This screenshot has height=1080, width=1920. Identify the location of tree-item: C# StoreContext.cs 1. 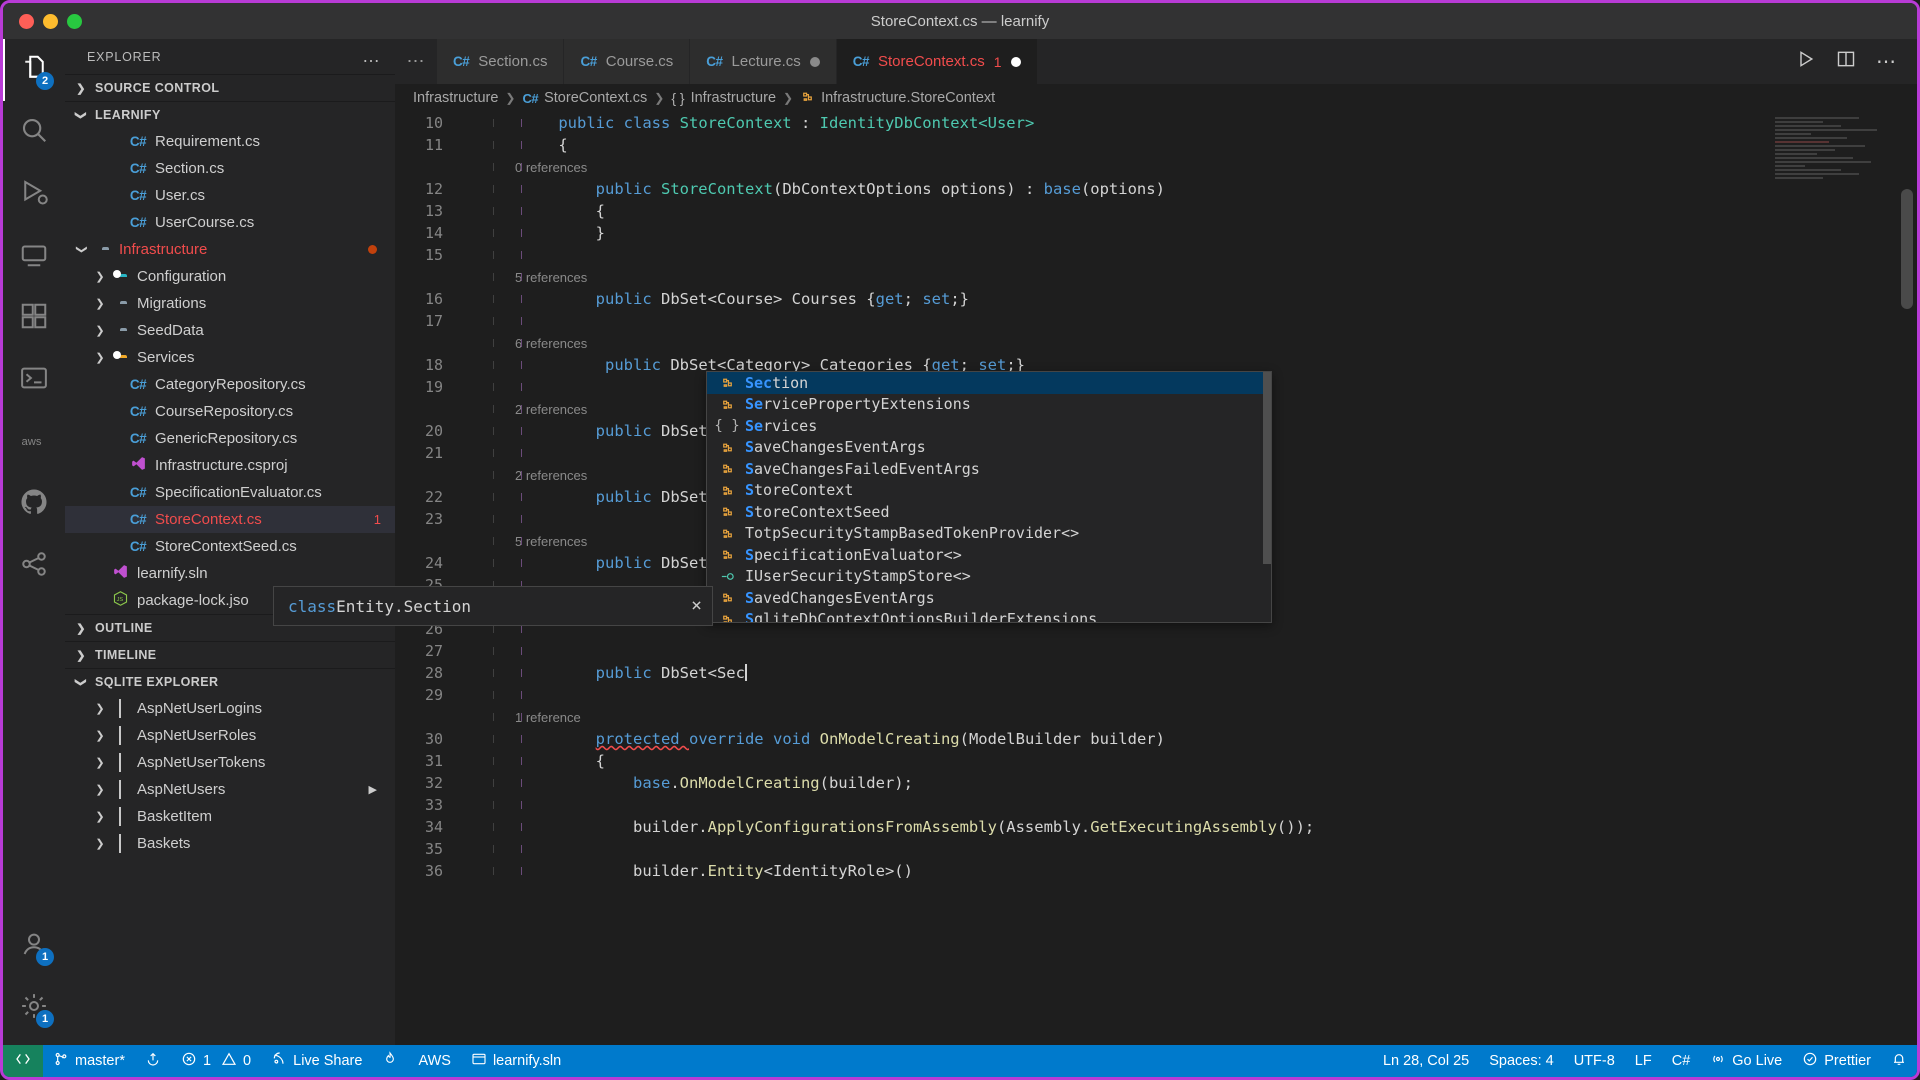
(230, 519).